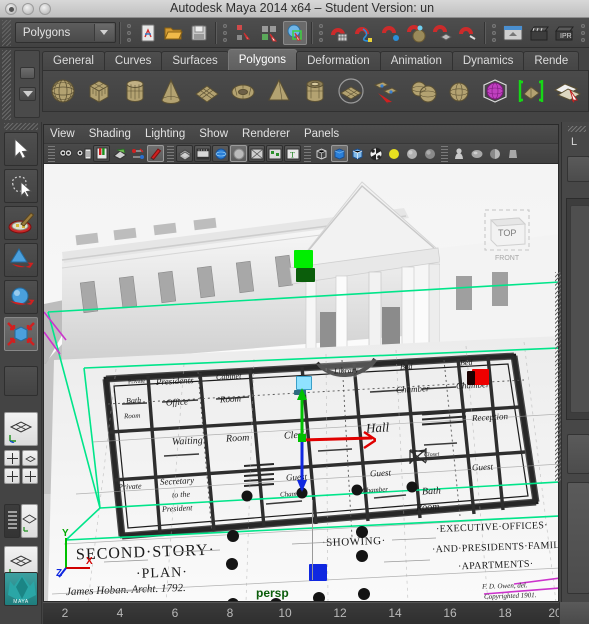 The height and width of the screenshot is (624, 589). I want to click on shelf-tab-curves: Curves, so click(133, 61).